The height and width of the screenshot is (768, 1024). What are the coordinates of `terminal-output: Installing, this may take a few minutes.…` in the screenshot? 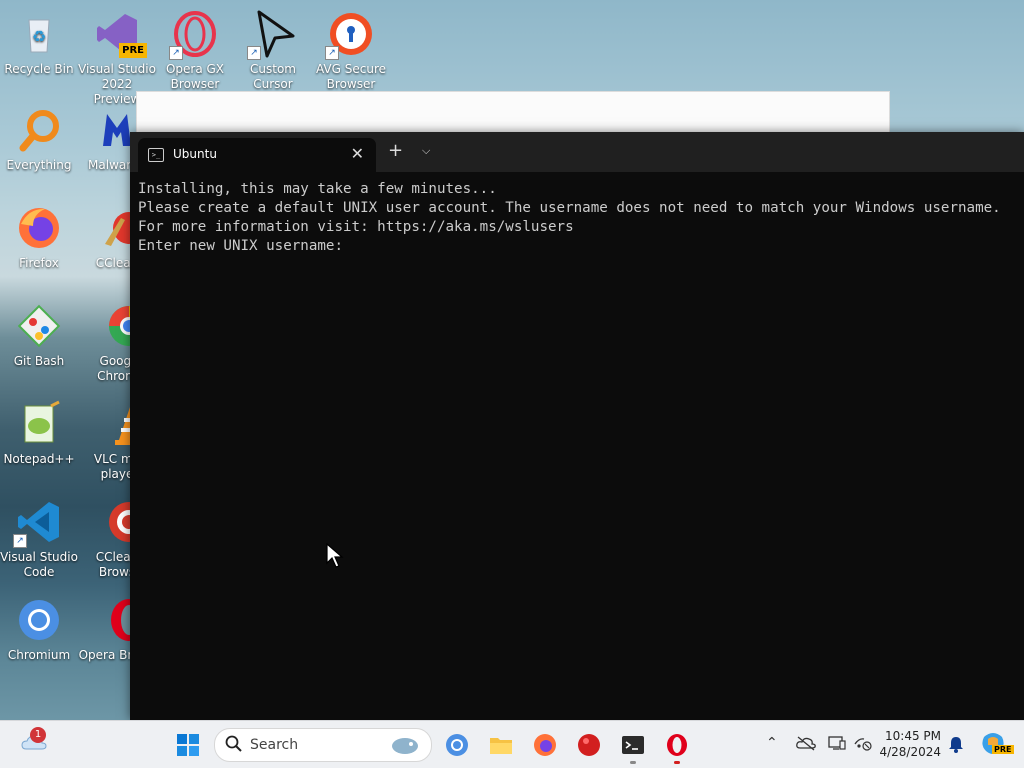 It's located at (569, 218).